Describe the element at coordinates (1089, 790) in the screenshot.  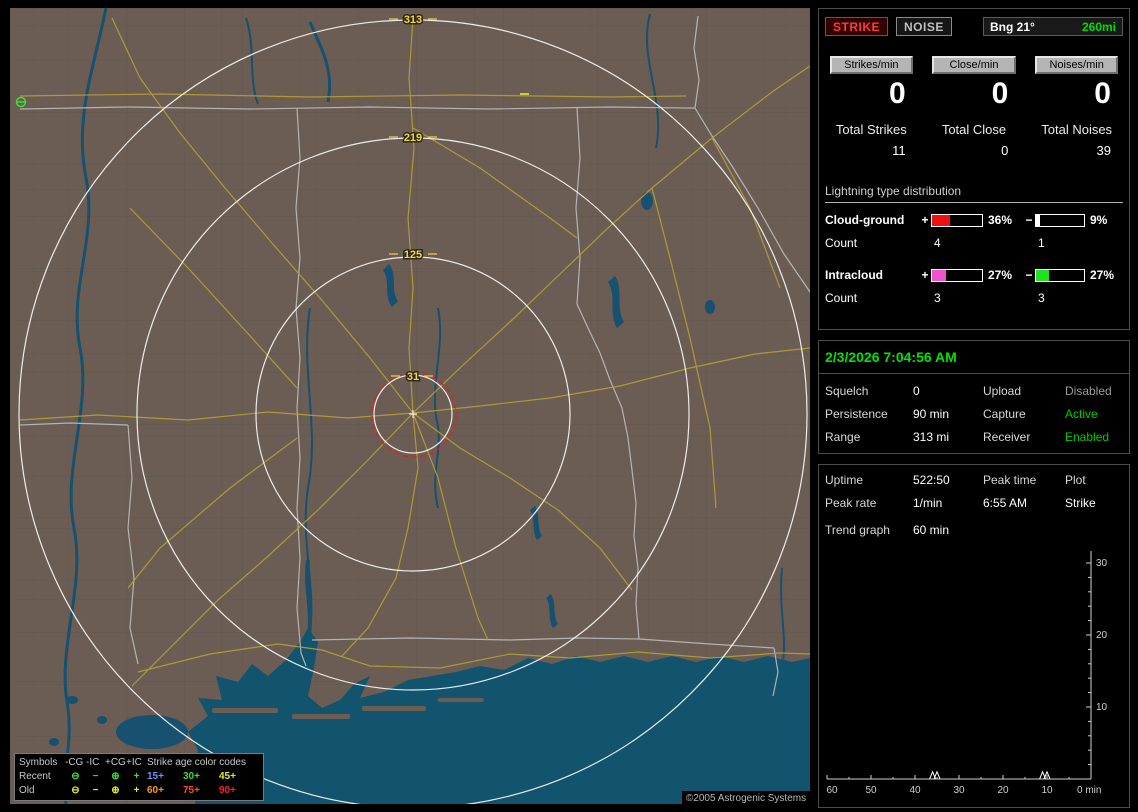
I see `svg-text: 0 min` at that location.